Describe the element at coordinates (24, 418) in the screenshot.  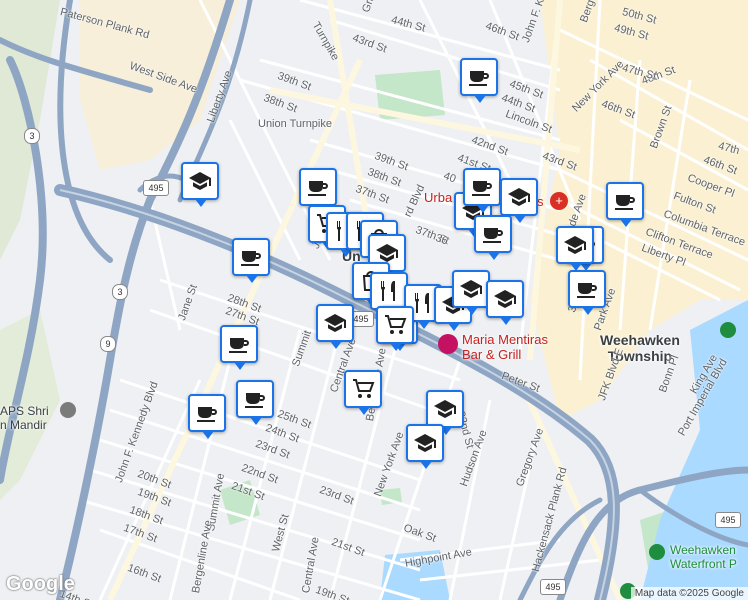
I see `poi-label-aps-shri: APS Shri n Mandir` at that location.